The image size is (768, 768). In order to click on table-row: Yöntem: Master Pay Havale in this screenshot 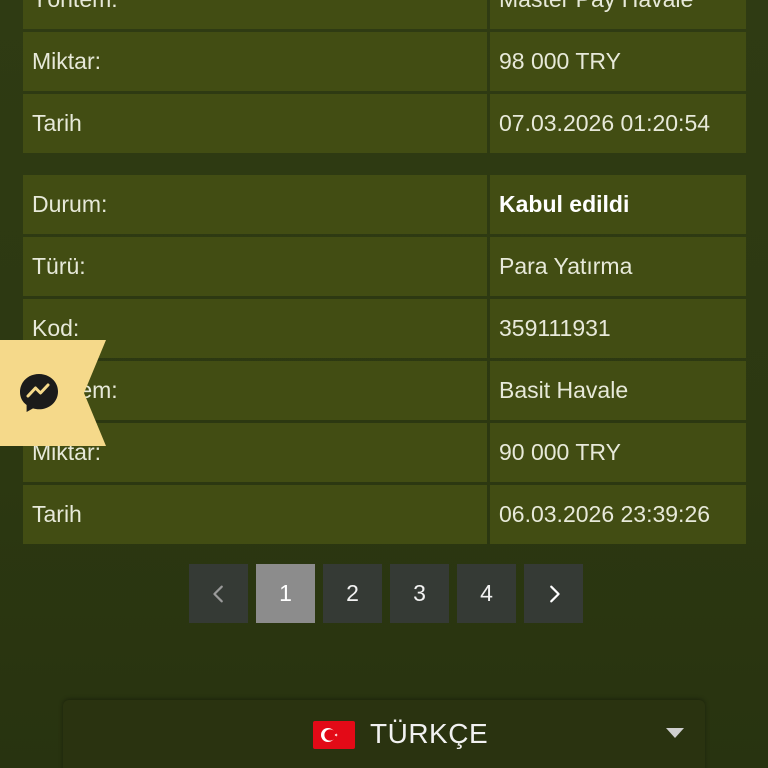, I will do `click(384, 14)`.